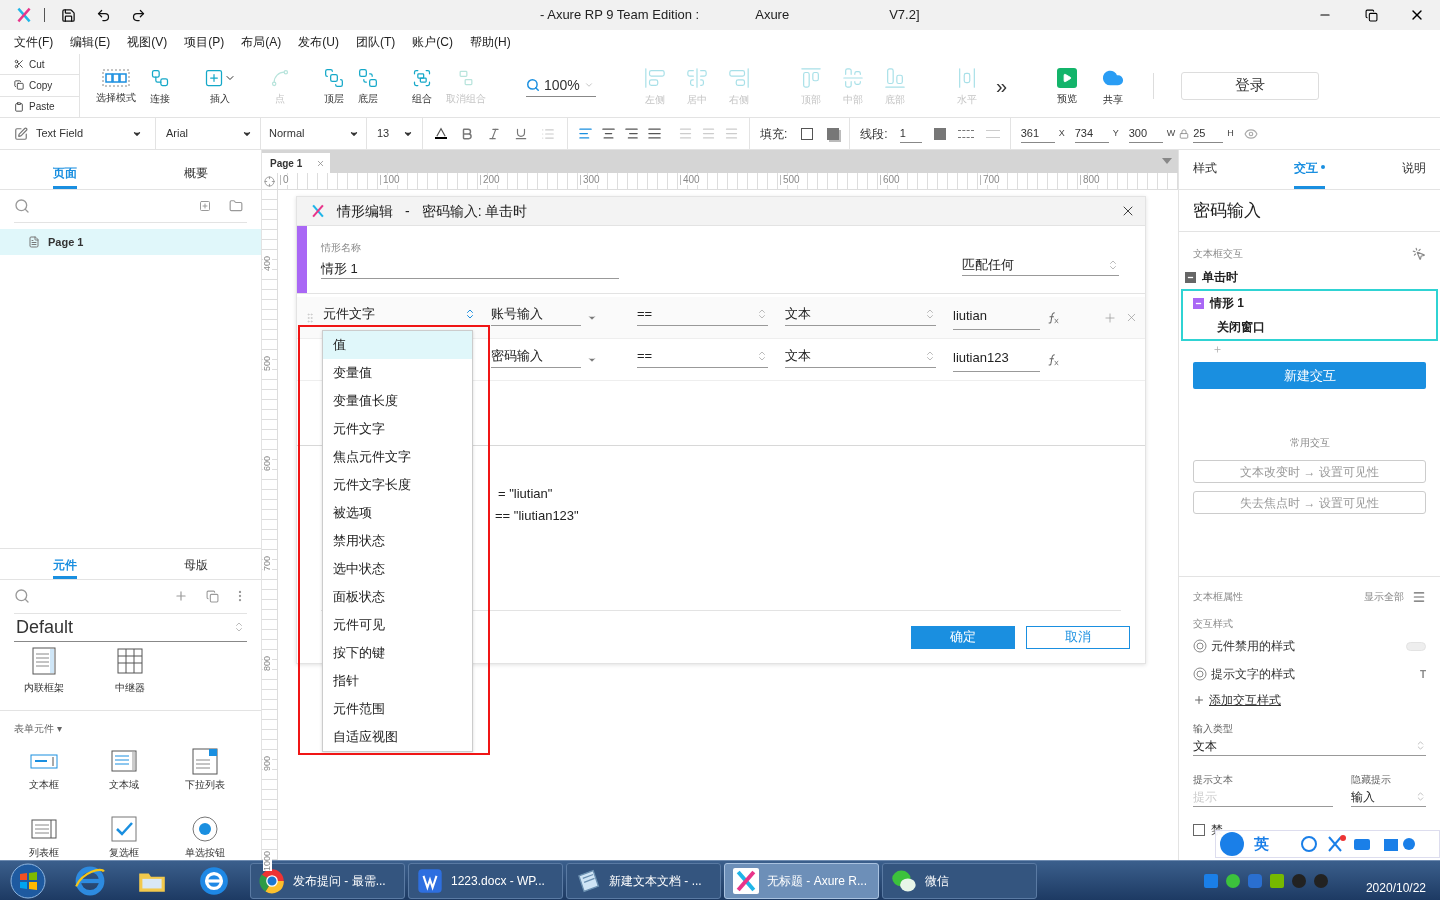  What do you see at coordinates (269, 181) in the screenshot?
I see `crosshair-icon` at bounding box center [269, 181].